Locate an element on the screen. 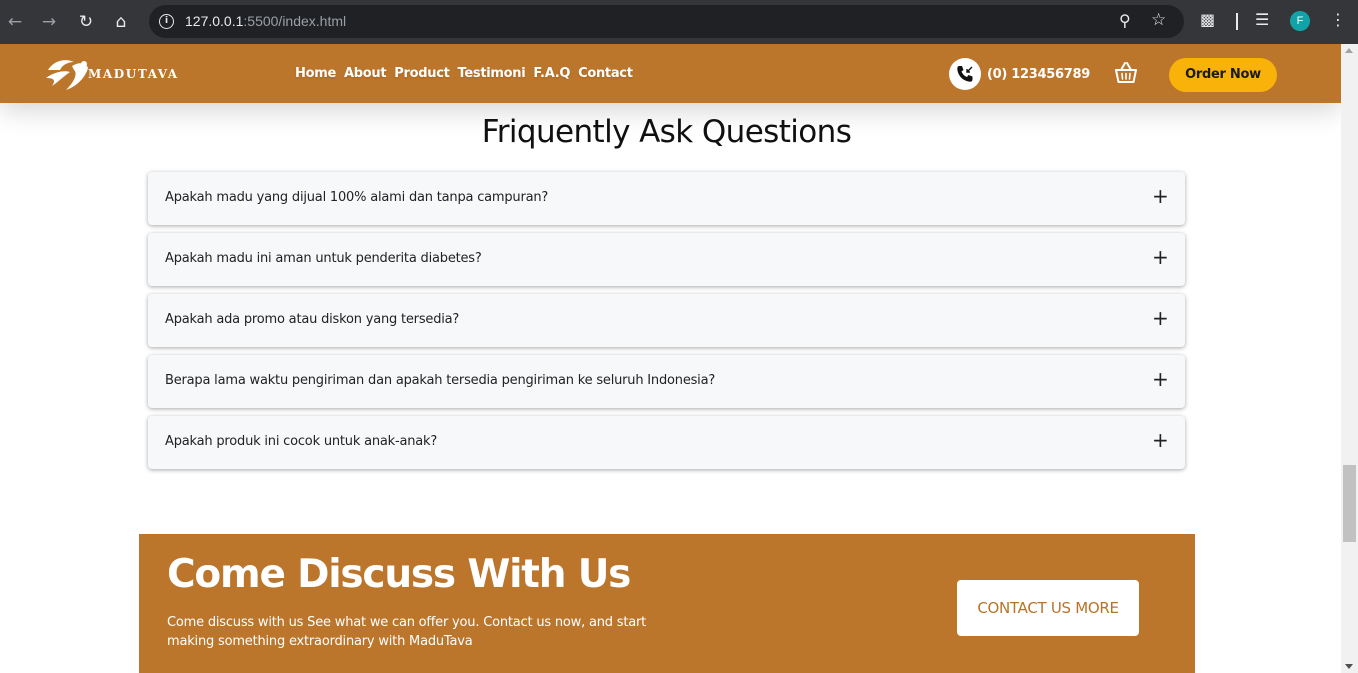 This screenshot has height=673, width=1358. url-text: 127.0.0.1:5500/index.html is located at coordinates (265, 21).